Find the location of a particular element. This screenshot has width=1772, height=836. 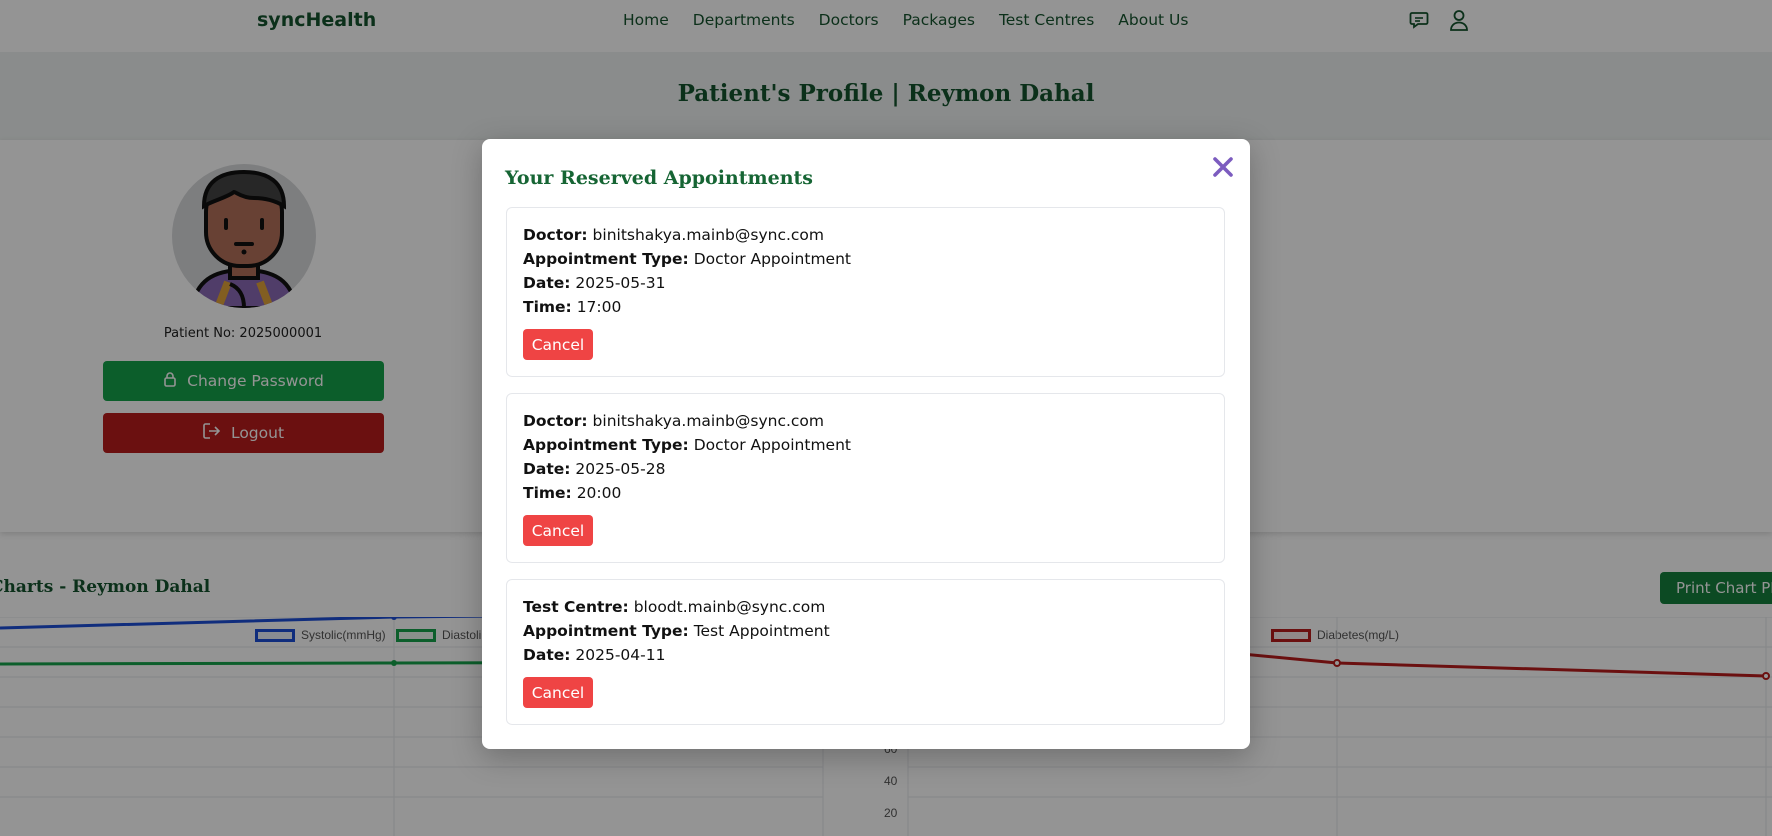

close-icon is located at coordinates (1223, 167).